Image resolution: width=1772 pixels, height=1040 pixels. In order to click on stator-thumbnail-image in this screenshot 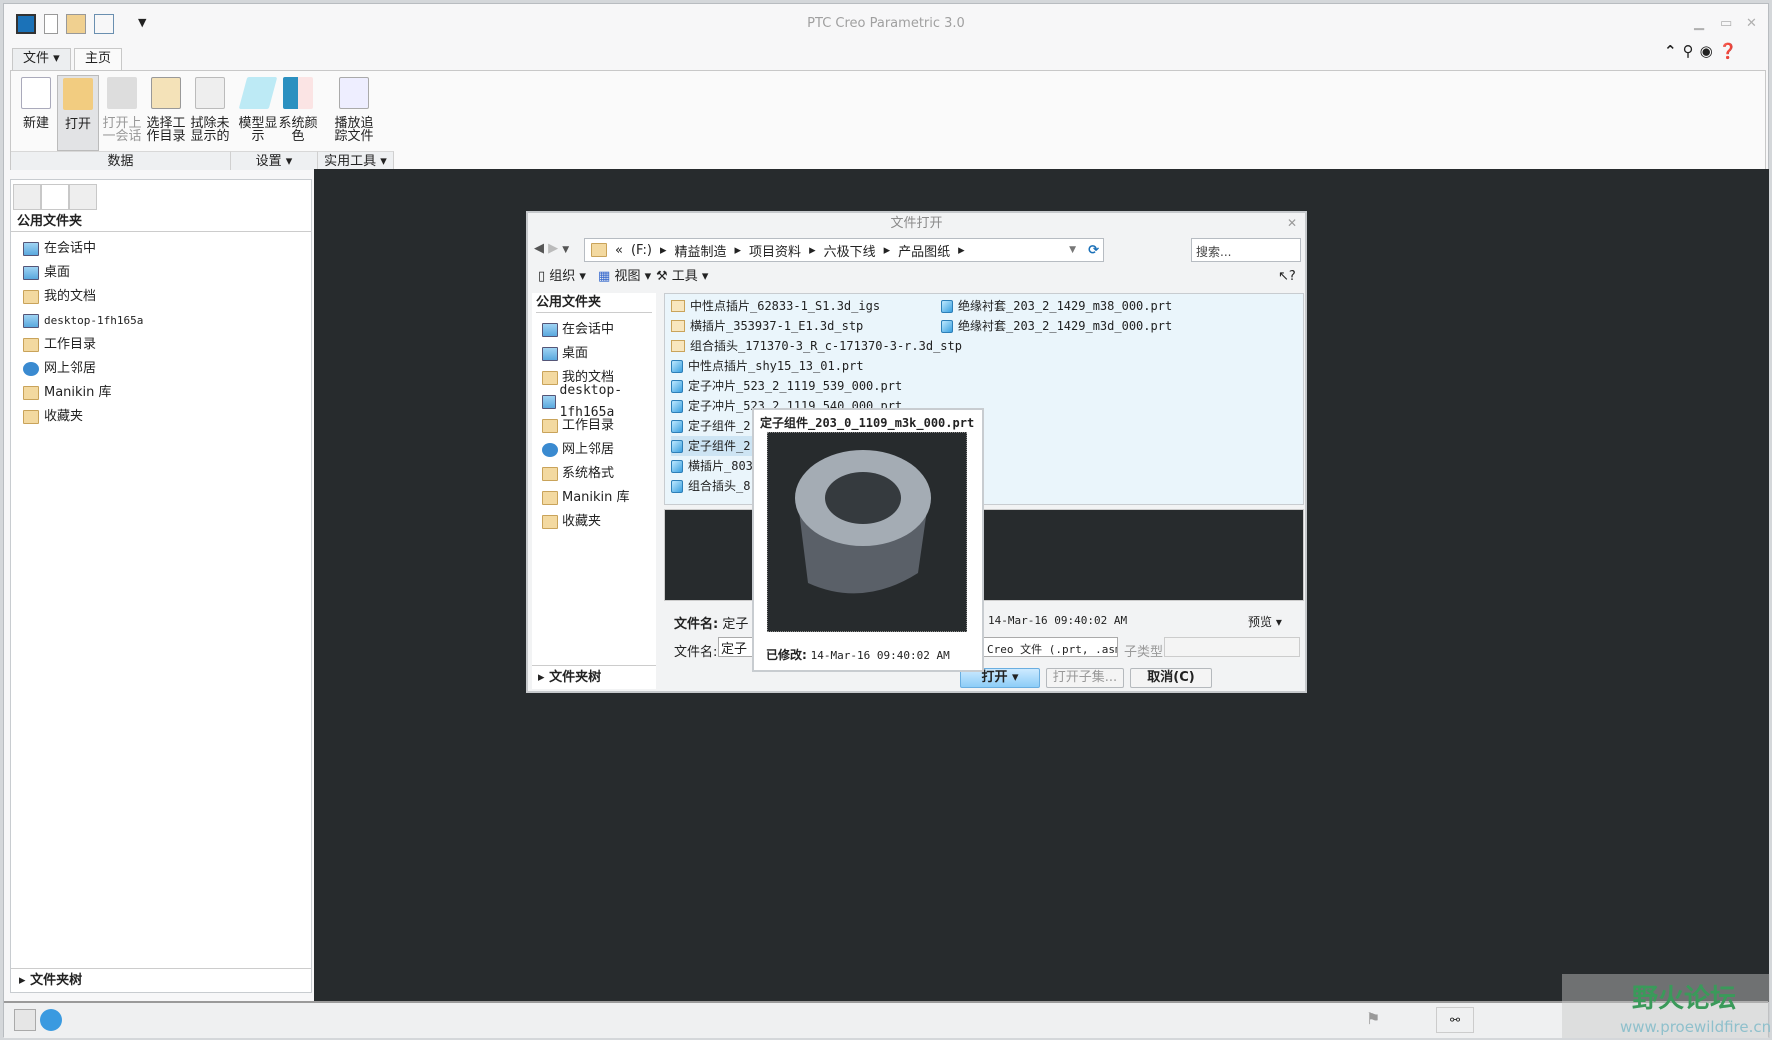, I will do `click(863, 522)`.